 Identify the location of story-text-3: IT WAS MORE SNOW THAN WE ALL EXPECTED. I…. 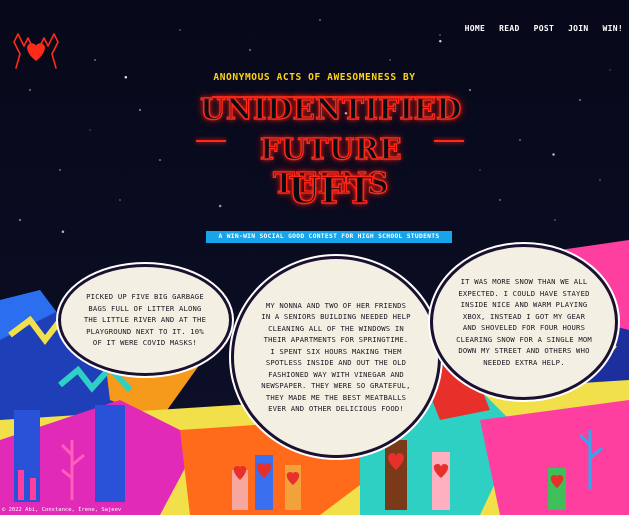
(524, 322).